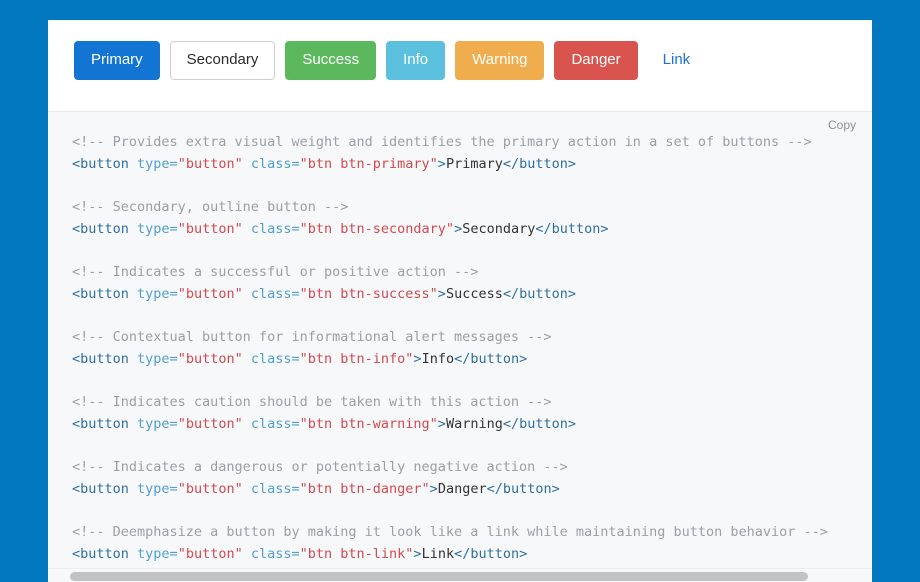 This screenshot has height=582, width=920. What do you see at coordinates (368, 293) in the screenshot?
I see `code-attr-value: "btn btn-success"` at bounding box center [368, 293].